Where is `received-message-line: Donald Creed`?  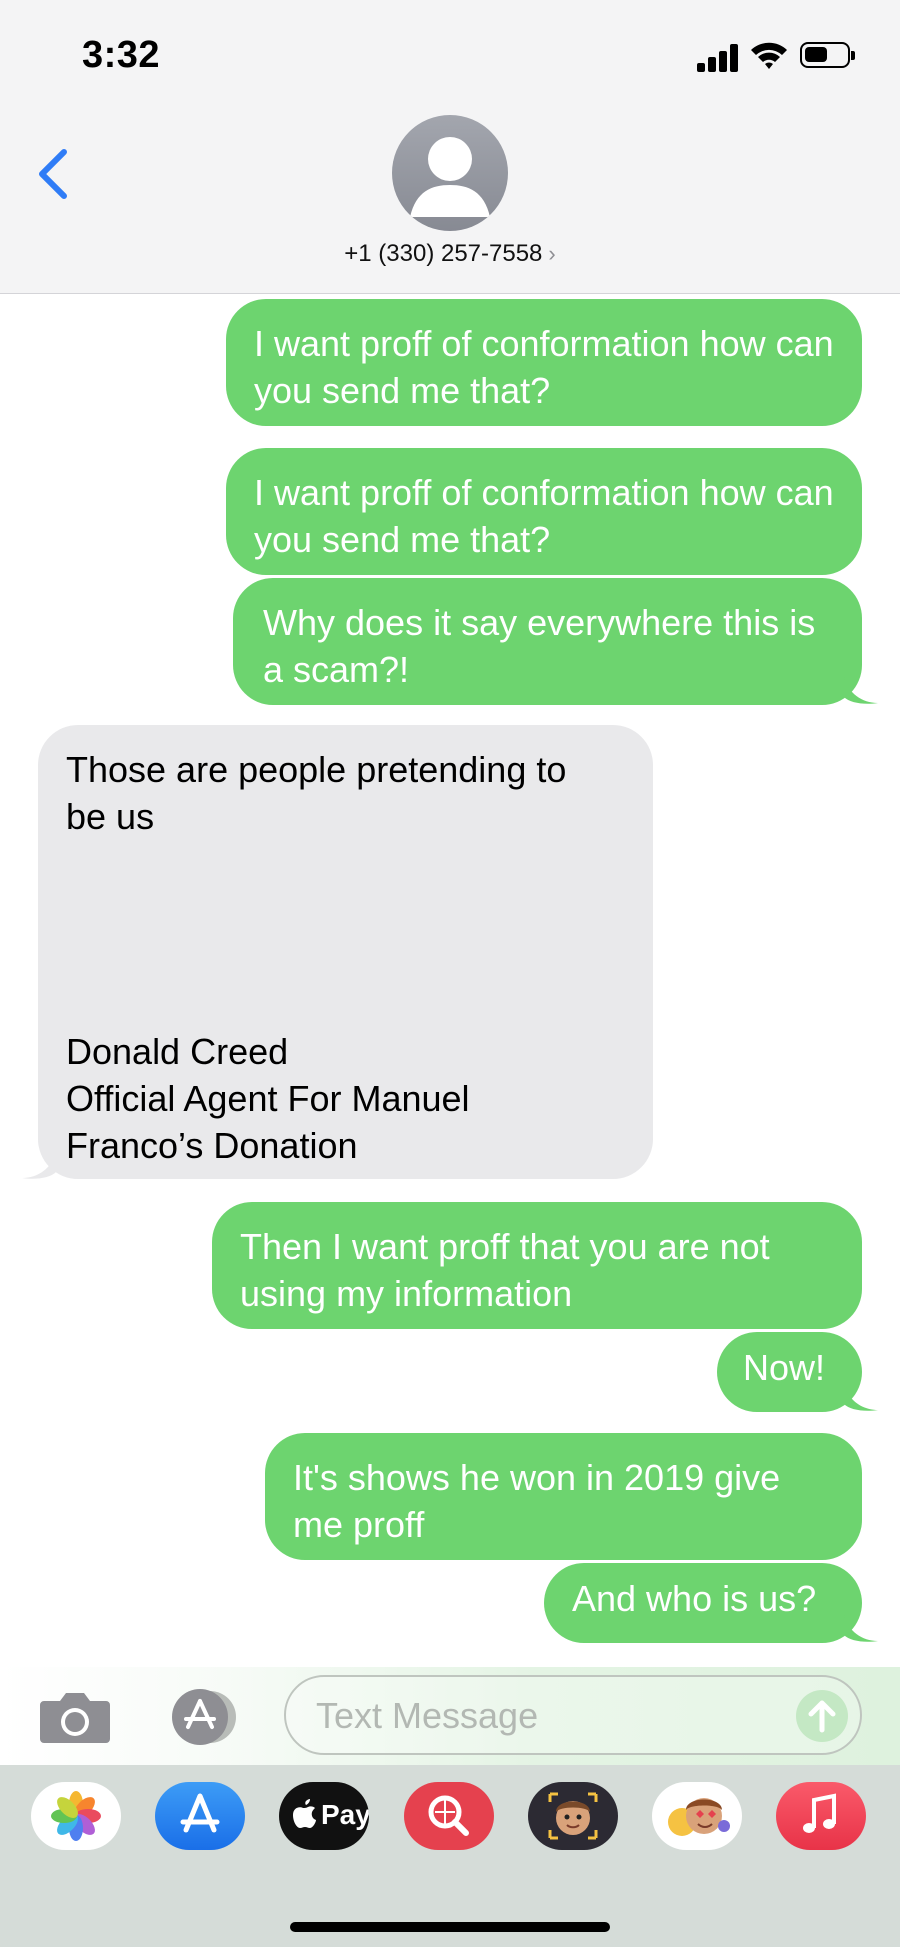
received-message-line: Donald Creed is located at coordinates (177, 1051).